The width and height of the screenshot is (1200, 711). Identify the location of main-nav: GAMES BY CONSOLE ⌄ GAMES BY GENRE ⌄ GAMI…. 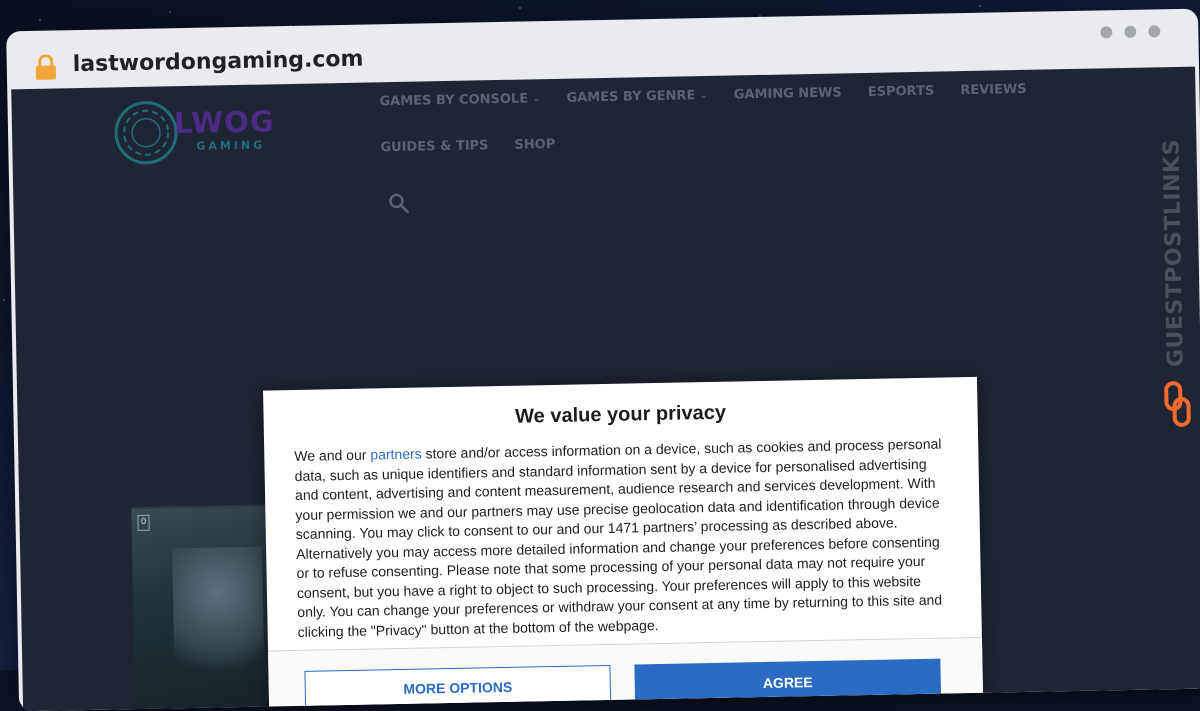
(739, 117).